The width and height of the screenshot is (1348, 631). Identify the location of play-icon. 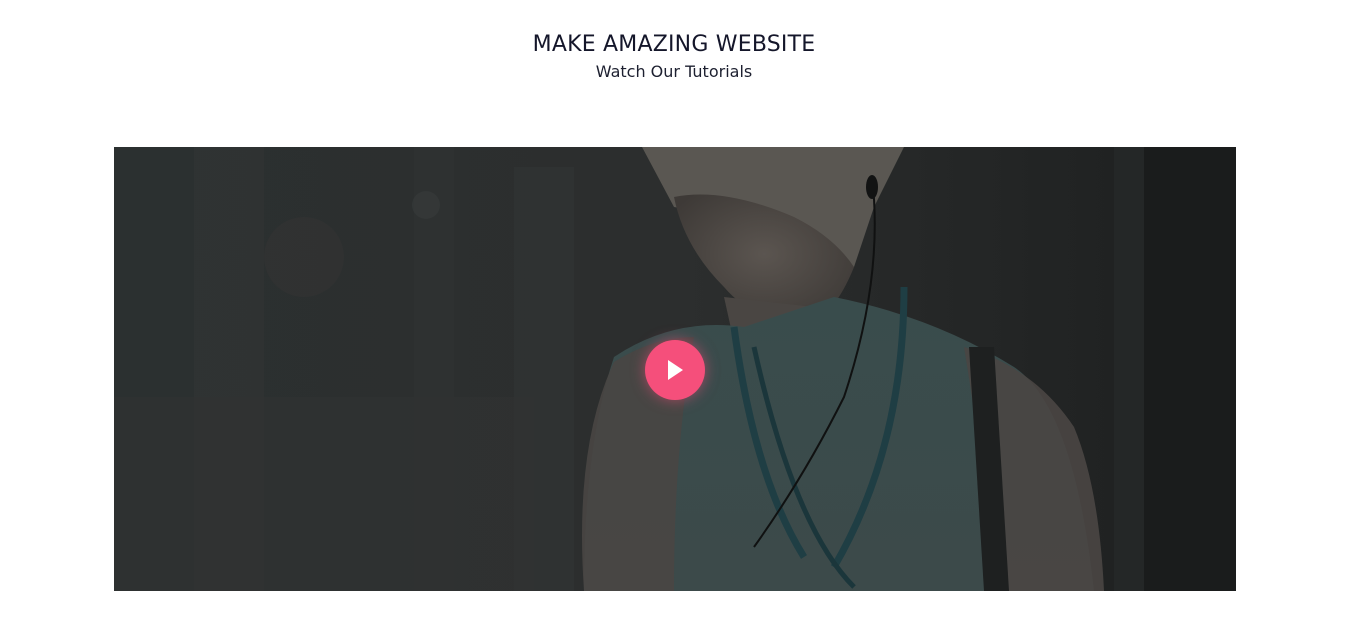
(675, 370).